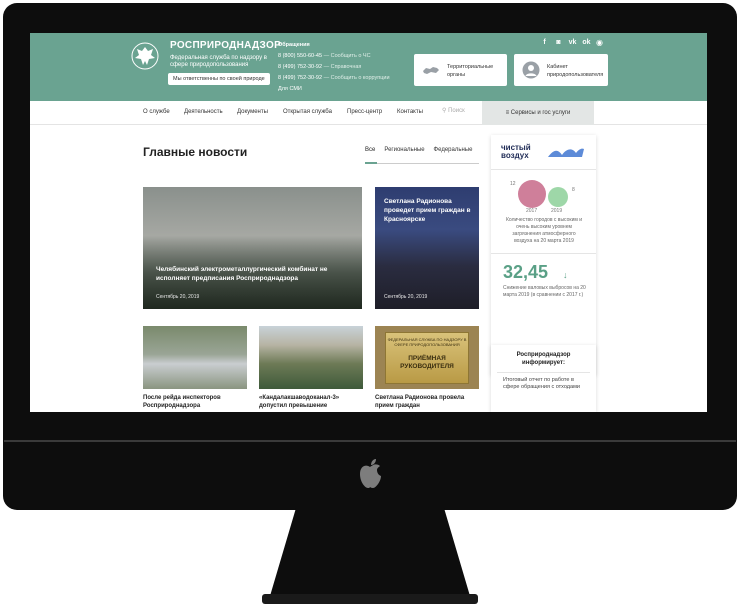  I want to click on cabinet-label: Кабинет природопользователя, so click(575, 71).